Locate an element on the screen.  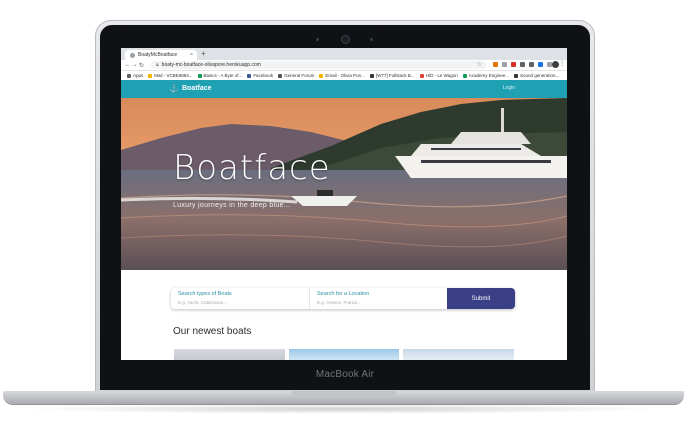
tab-title: BoatyMcBoatface is located at coordinates (158, 55).